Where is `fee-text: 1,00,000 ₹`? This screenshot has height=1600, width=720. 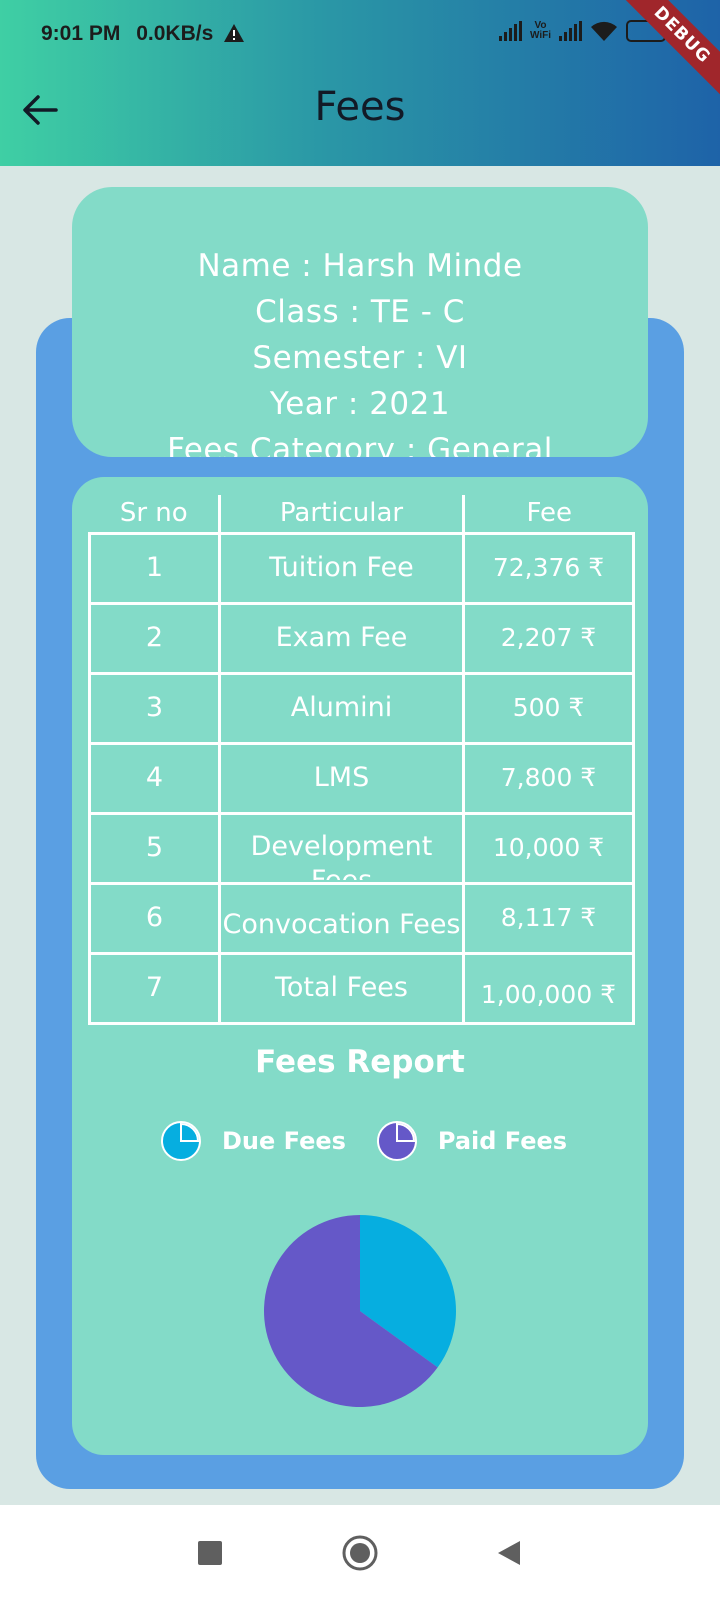 fee-text: 1,00,000 ₹ is located at coordinates (548, 994).